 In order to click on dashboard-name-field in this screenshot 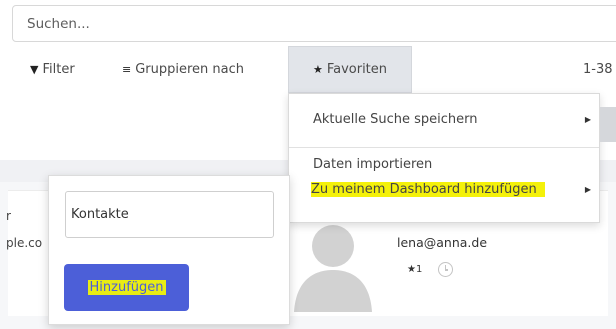, I will do `click(169, 214)`.